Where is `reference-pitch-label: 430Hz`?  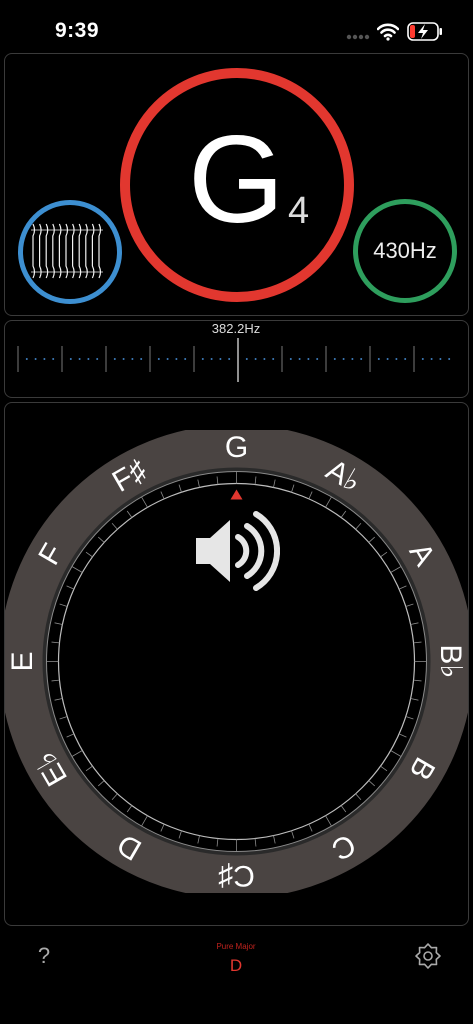 reference-pitch-label: 430Hz is located at coordinates (405, 250).